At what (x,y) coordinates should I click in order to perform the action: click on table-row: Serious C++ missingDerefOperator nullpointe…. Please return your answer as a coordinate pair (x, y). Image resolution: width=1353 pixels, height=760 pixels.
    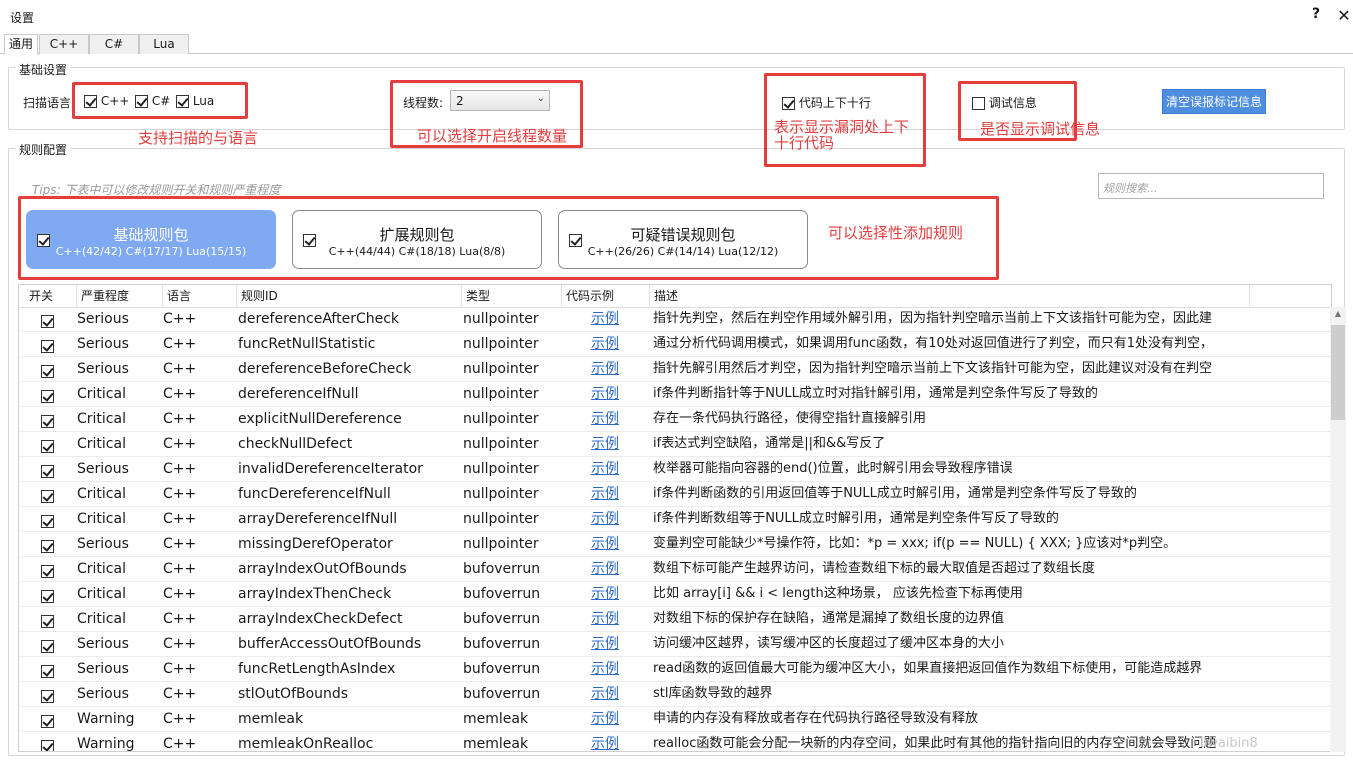
    Looking at the image, I should click on (675, 544).